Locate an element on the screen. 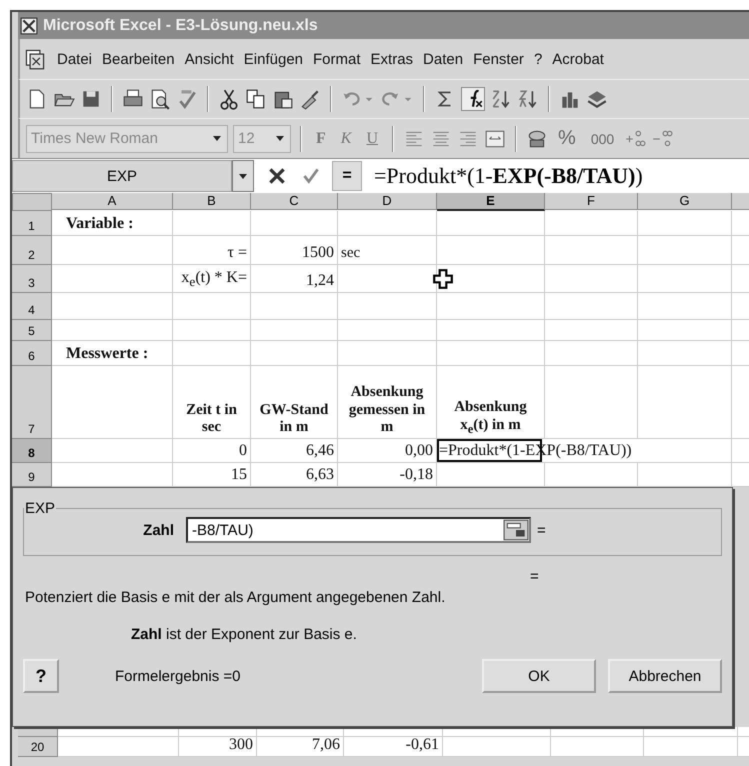  row-header: 8 is located at coordinates (32, 451).